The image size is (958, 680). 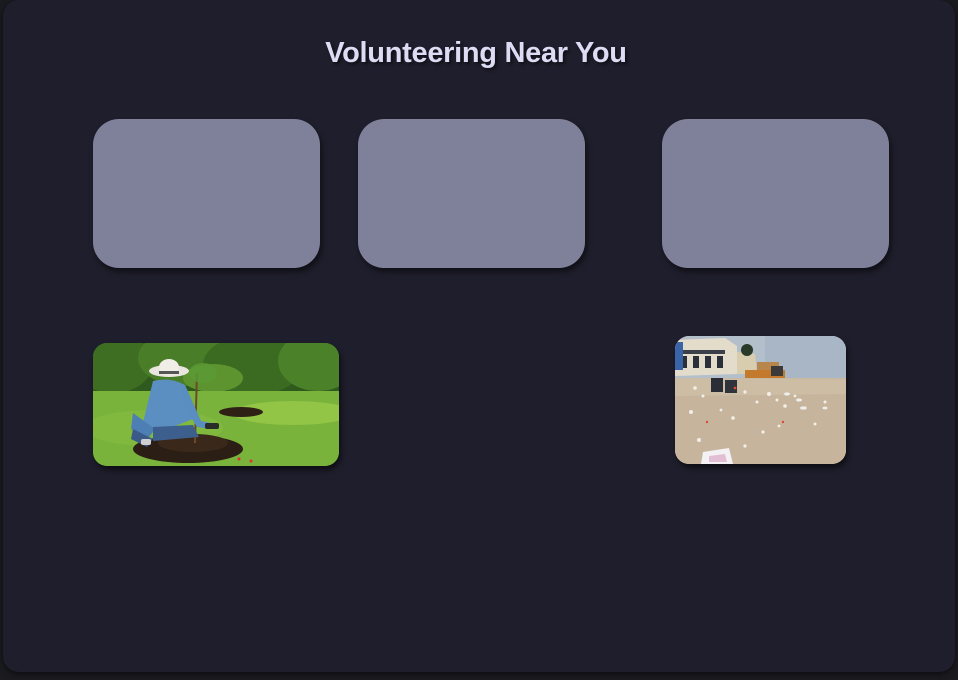 I want to click on tree-planting-illustration, so click(x=216, y=404).